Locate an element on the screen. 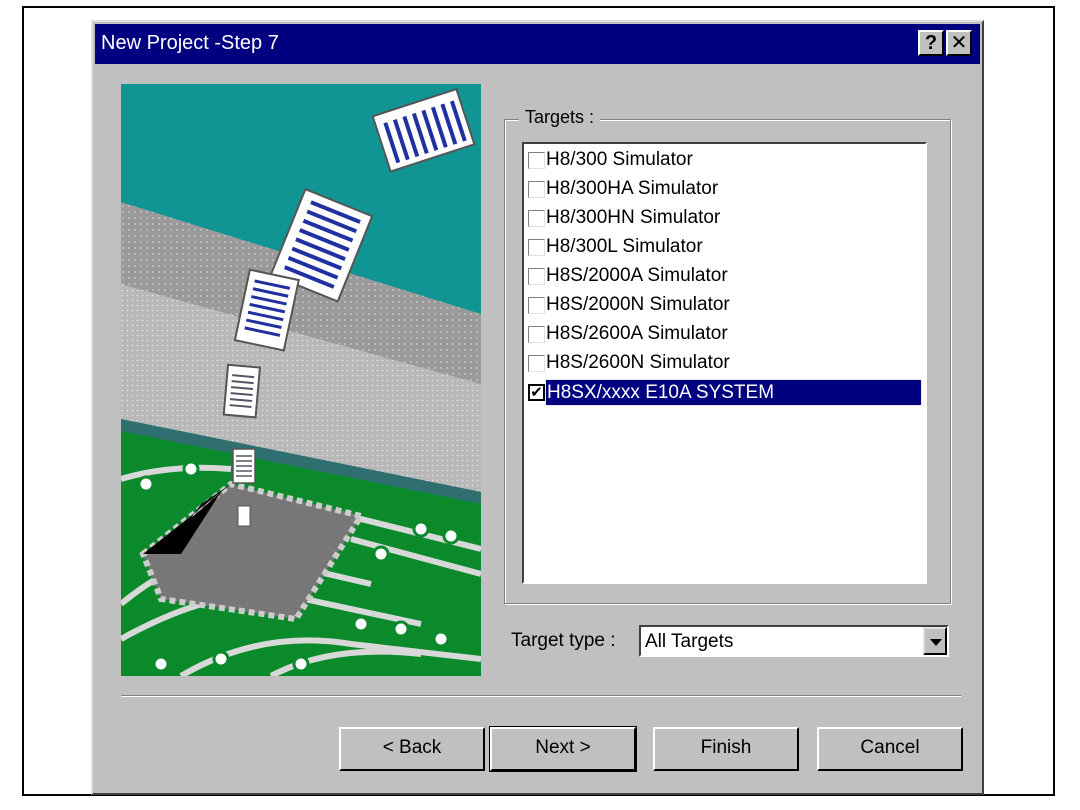 The height and width of the screenshot is (810, 1080). target-type-value: All Targets is located at coordinates (689, 641).